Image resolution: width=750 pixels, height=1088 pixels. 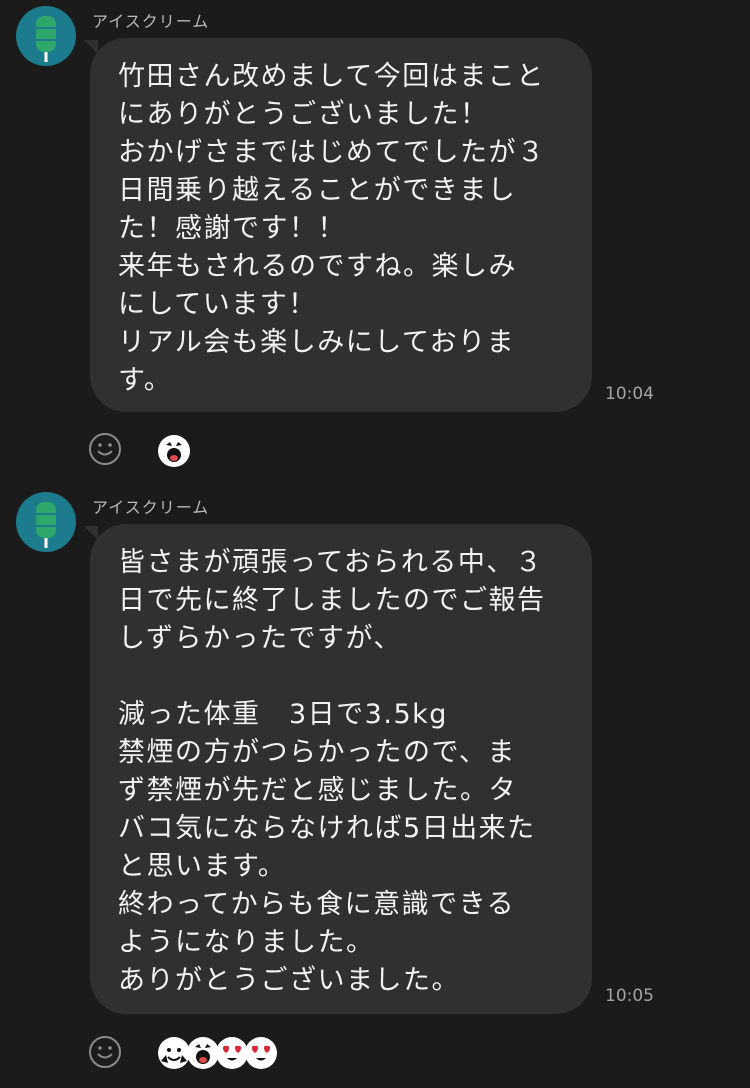 What do you see at coordinates (629, 394) in the screenshot?
I see `message-time: 10:04` at bounding box center [629, 394].